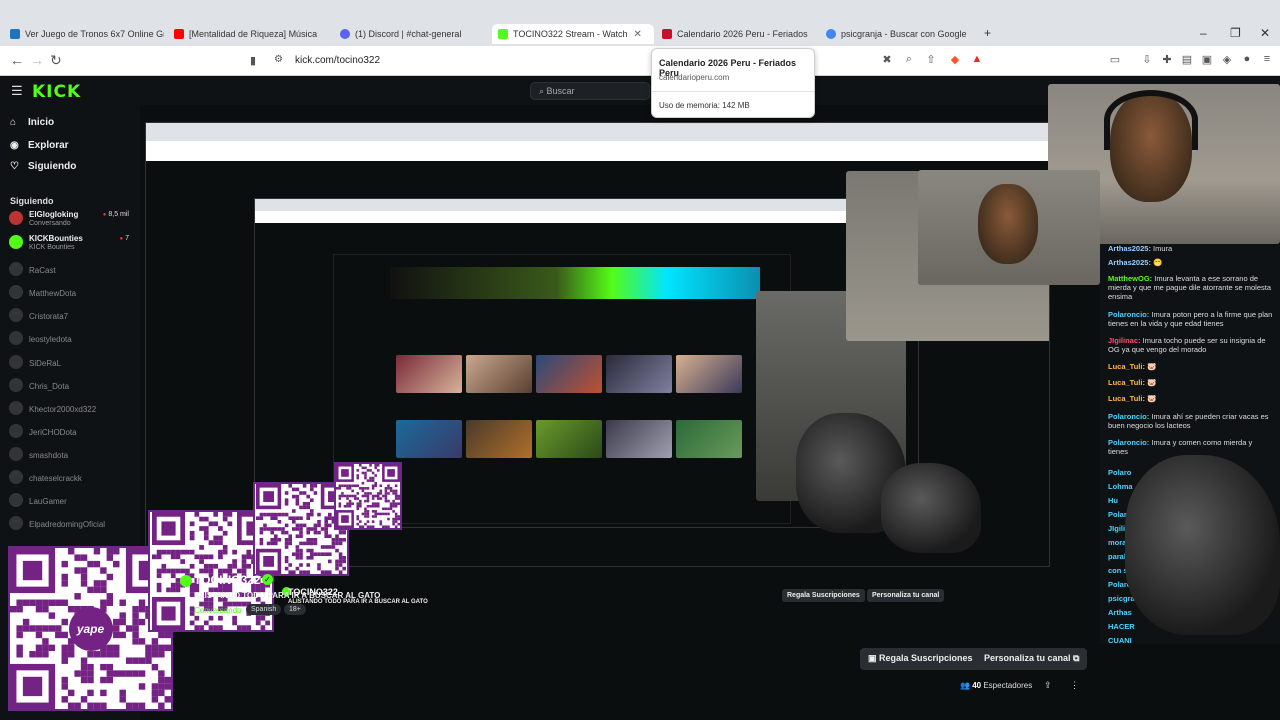  I want to click on external-link-icon: ⧉, so click(1075, 658).